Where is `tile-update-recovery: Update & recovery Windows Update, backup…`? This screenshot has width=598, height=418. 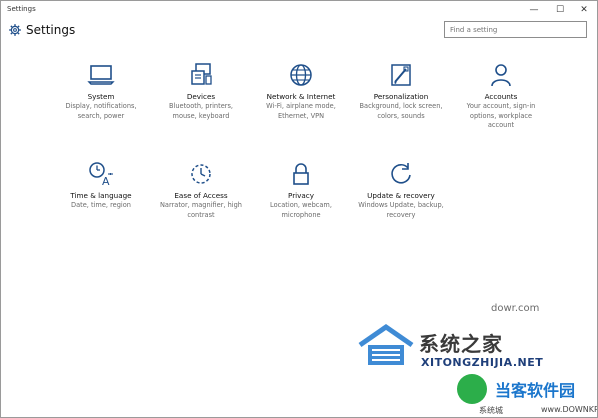 tile-update-recovery: Update & recovery Windows Update, backup… is located at coordinates (401, 189).